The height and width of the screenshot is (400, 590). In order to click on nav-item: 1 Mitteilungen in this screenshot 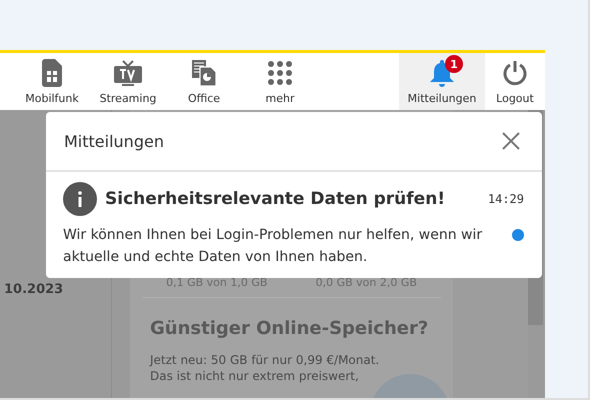, I will do `click(442, 81)`.